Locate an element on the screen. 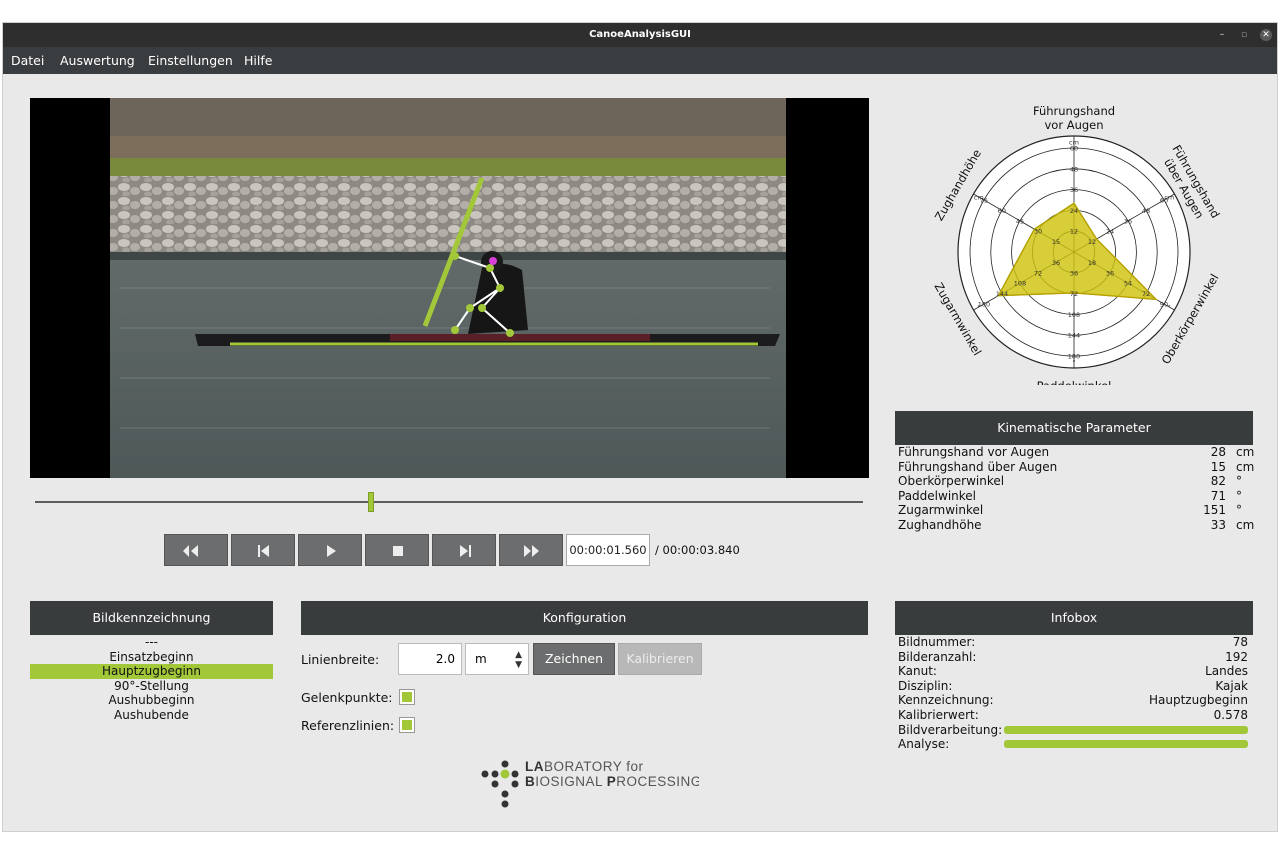 Image resolution: width=1280 pixels, height=853 pixels. line-width-input: 2.0 is located at coordinates (430, 659).